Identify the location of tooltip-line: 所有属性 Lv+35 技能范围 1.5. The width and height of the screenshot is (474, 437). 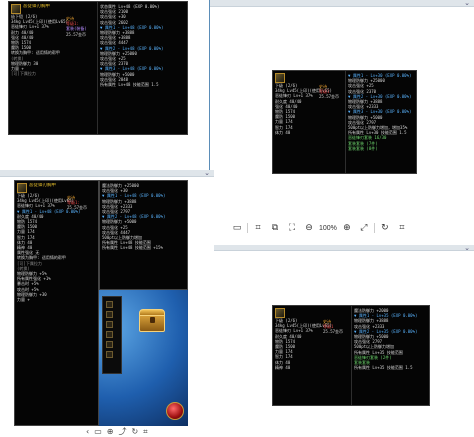
(383, 368).